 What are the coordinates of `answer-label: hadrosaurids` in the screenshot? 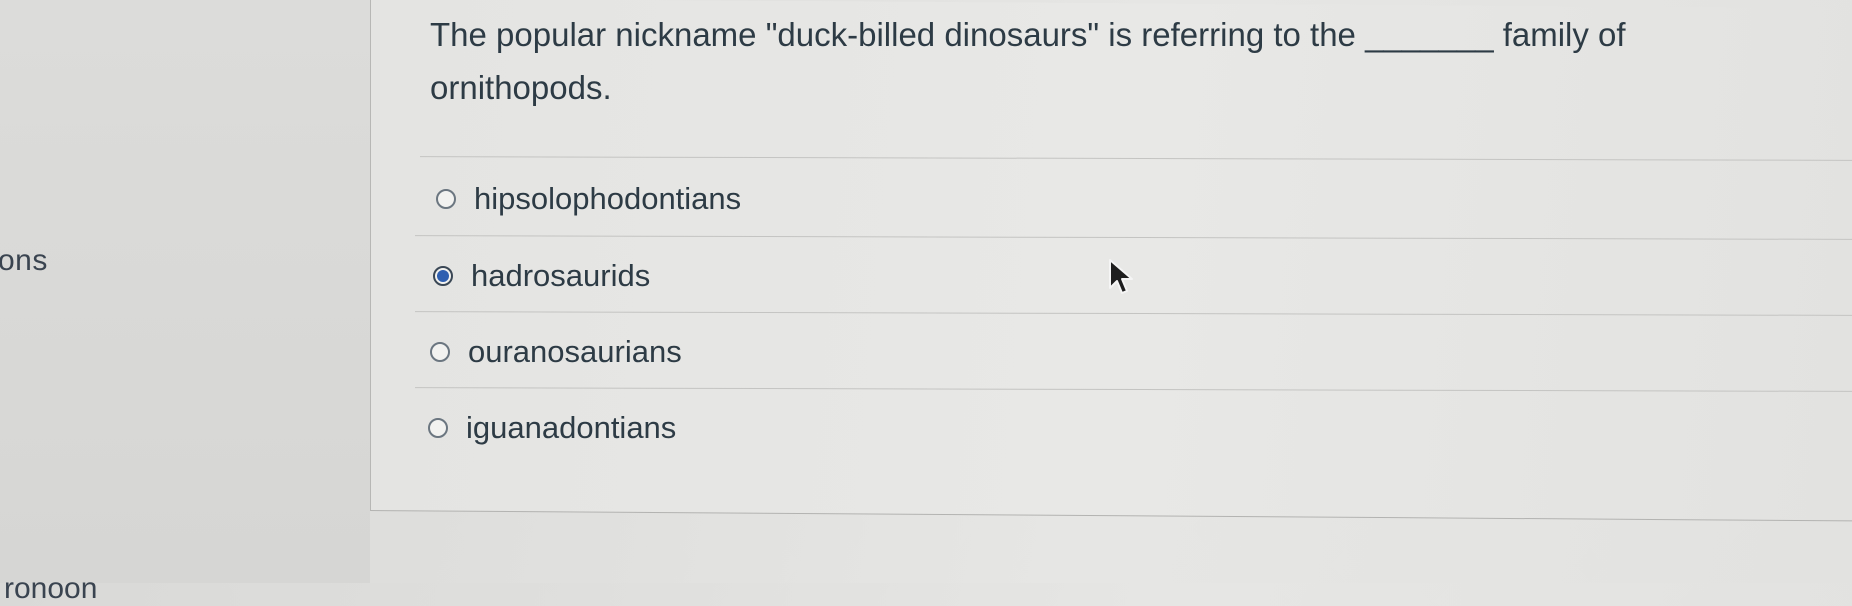 It's located at (561, 275).